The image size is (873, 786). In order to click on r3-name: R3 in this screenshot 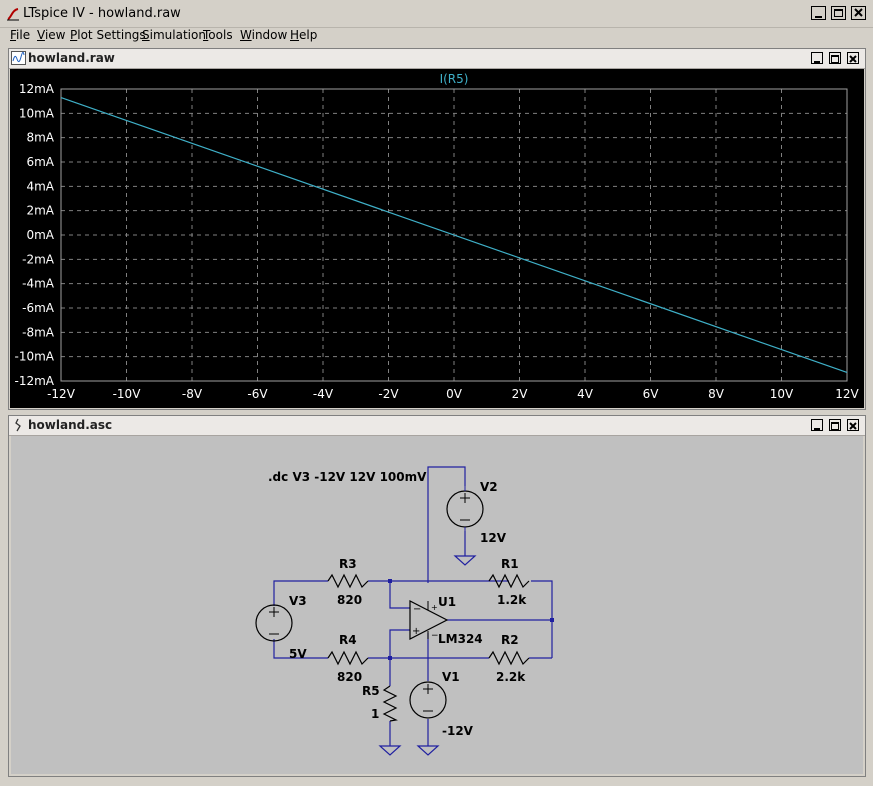, I will do `click(348, 564)`.